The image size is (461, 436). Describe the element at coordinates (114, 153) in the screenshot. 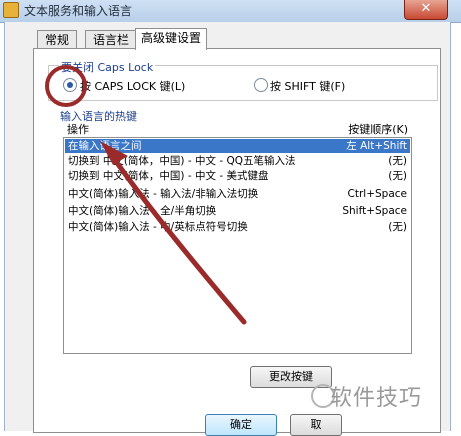

I see `annotation-arrow-head` at that location.